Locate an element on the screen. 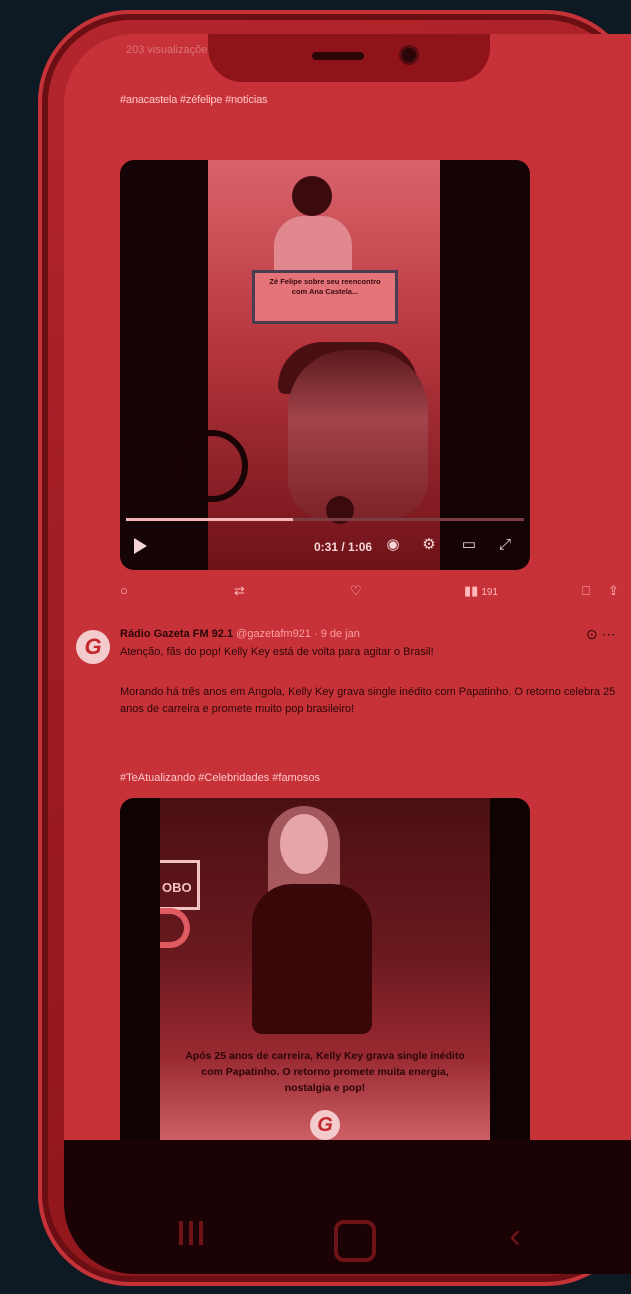 The height and width of the screenshot is (1294, 631). repost-icon: ⇄ is located at coordinates (239, 591).